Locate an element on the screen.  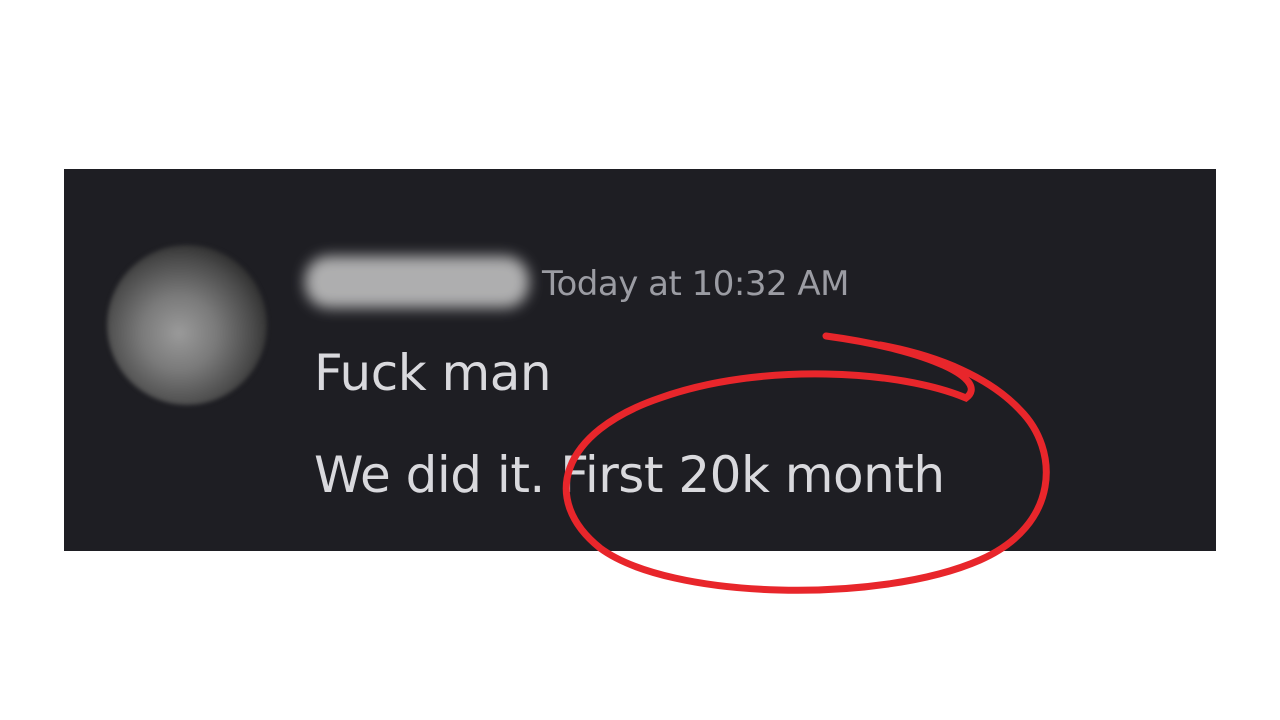
blurred-username is located at coordinates (417, 282).